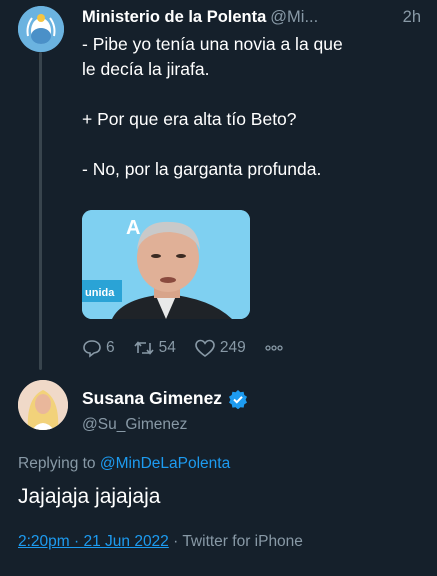  What do you see at coordinates (133, 228) in the screenshot?
I see `media-caption-text: A` at bounding box center [133, 228].